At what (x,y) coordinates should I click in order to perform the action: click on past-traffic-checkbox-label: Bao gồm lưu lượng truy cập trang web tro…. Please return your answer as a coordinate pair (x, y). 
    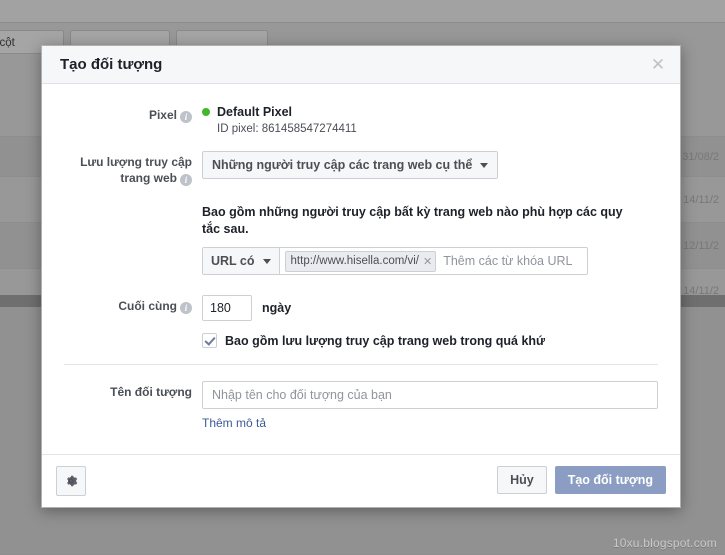
    Looking at the image, I should click on (385, 340).